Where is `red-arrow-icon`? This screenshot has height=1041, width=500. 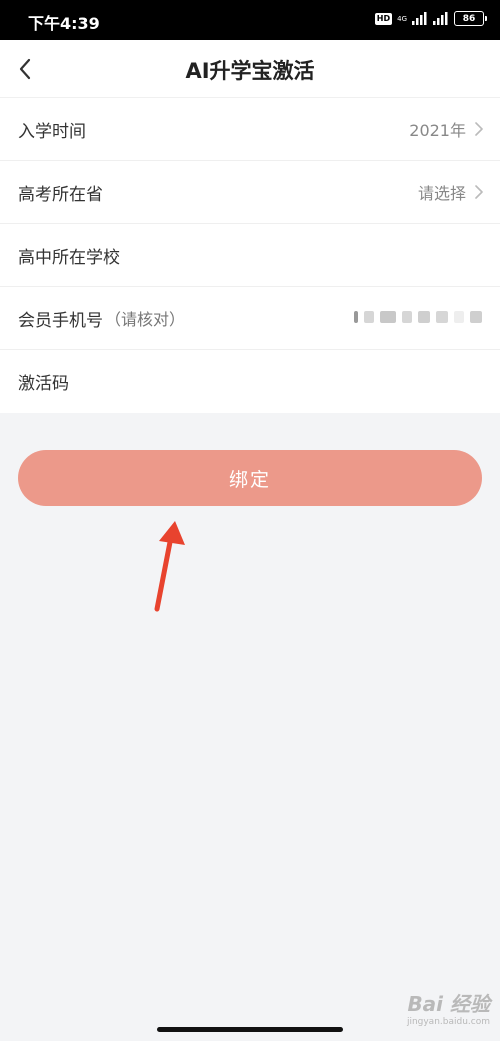 red-arrow-icon is located at coordinates (169, 566).